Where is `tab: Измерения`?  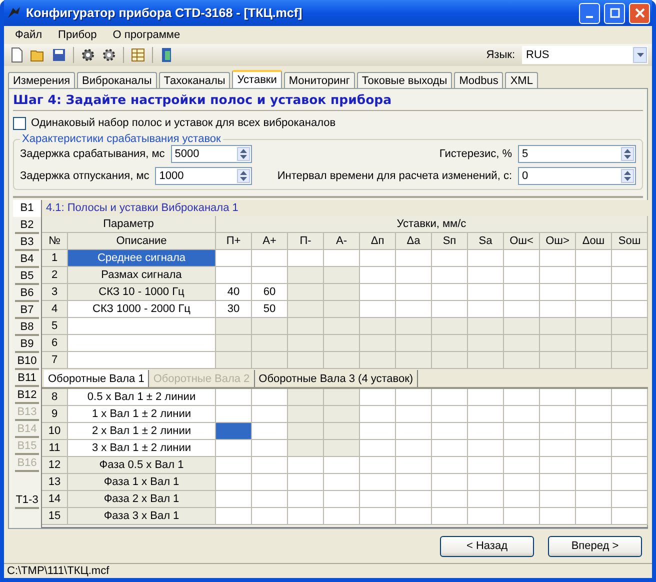
tab: Измерения is located at coordinates (42, 80).